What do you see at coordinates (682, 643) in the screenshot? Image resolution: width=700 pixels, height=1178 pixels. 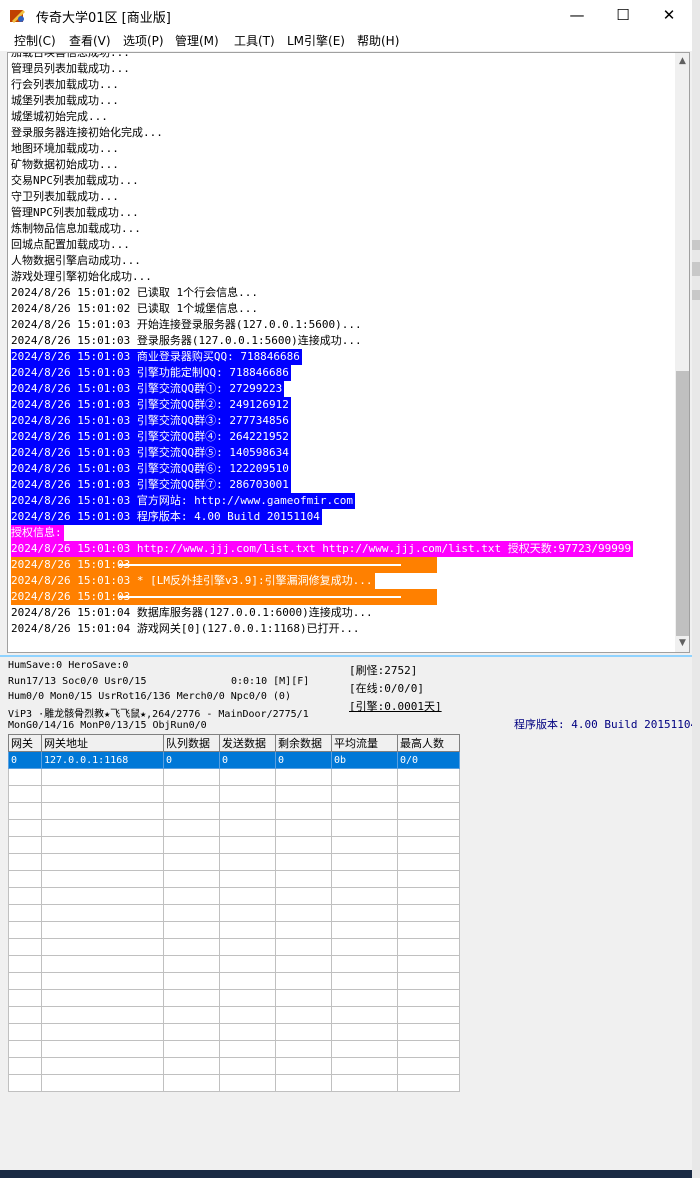 I see `scroll-down-icon: ▼` at bounding box center [682, 643].